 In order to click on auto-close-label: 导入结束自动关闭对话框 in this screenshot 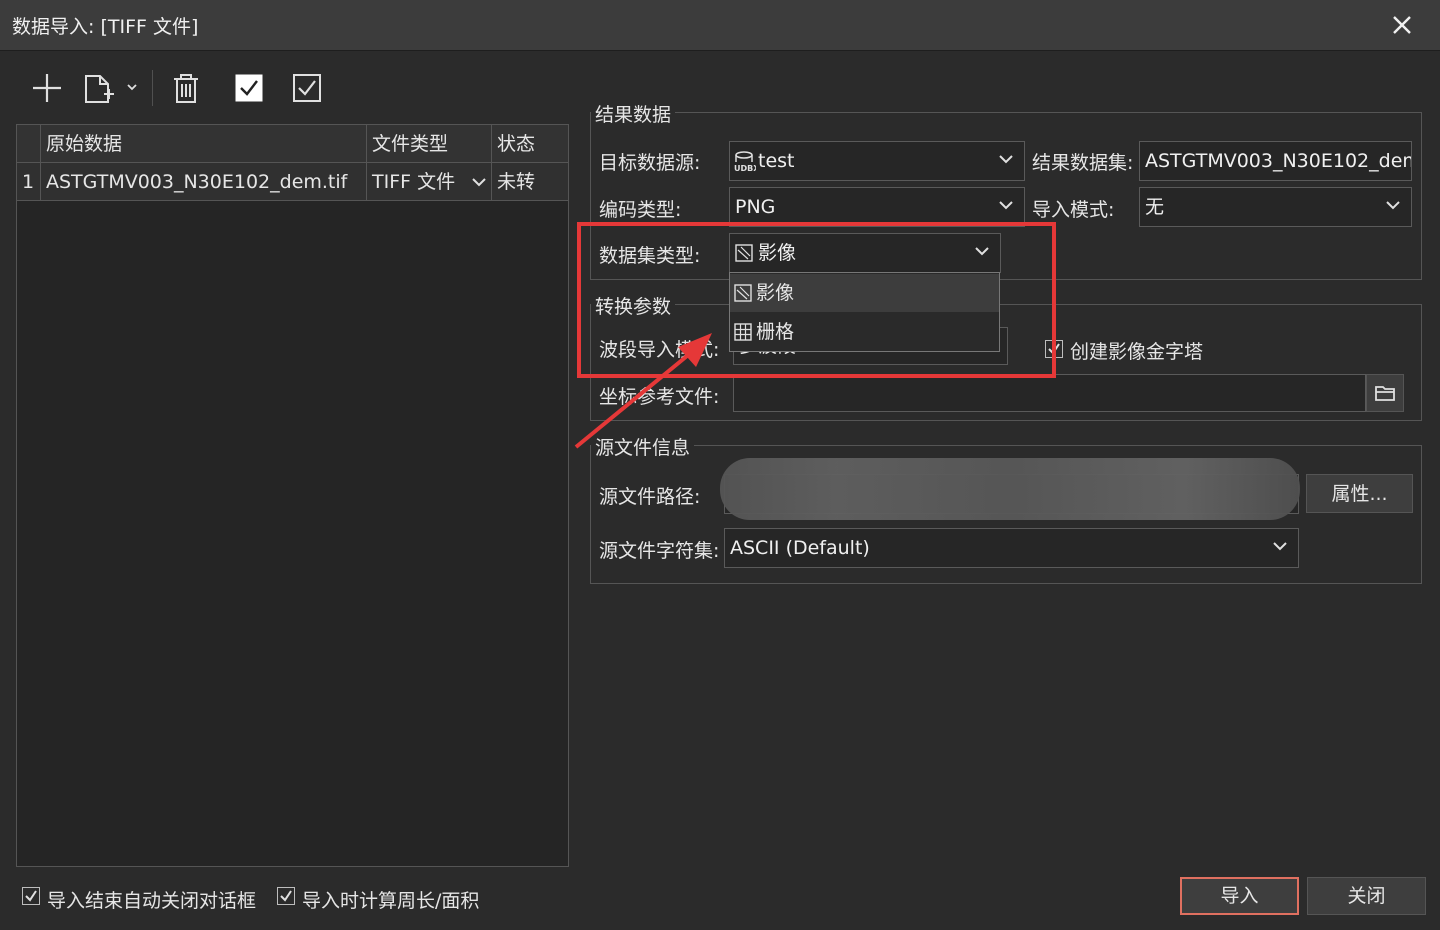, I will do `click(152, 901)`.